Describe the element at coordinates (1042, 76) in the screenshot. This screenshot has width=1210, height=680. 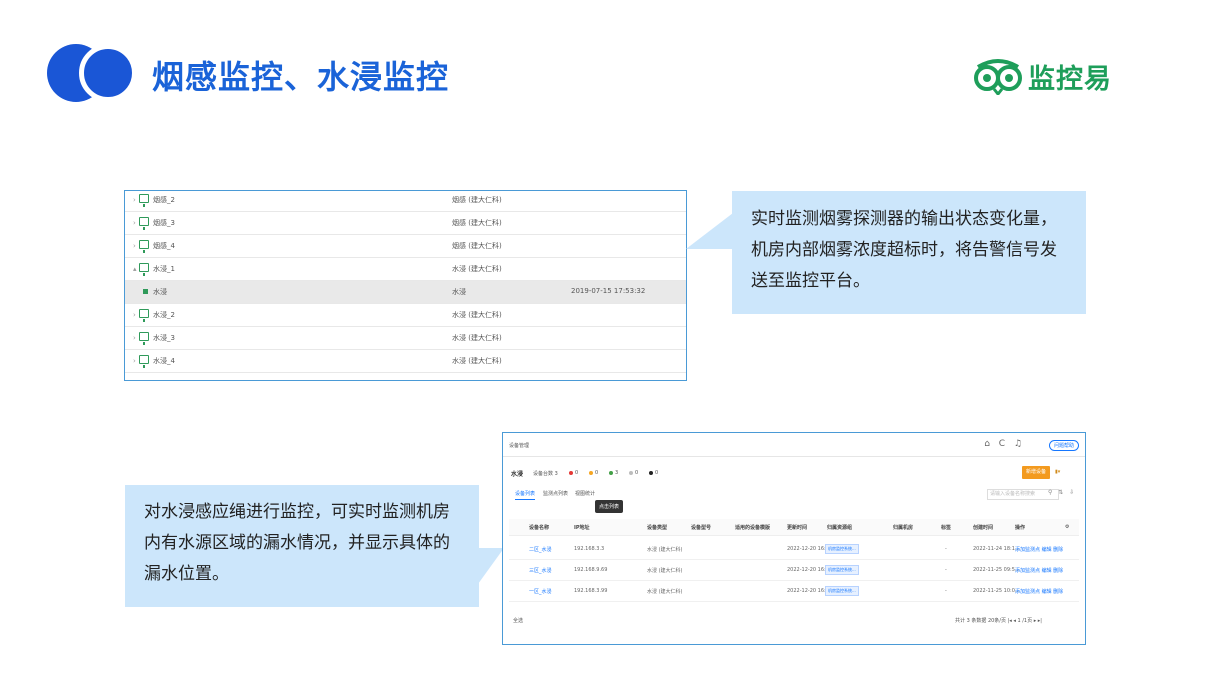
I see `brand-logo: 监控易` at that location.